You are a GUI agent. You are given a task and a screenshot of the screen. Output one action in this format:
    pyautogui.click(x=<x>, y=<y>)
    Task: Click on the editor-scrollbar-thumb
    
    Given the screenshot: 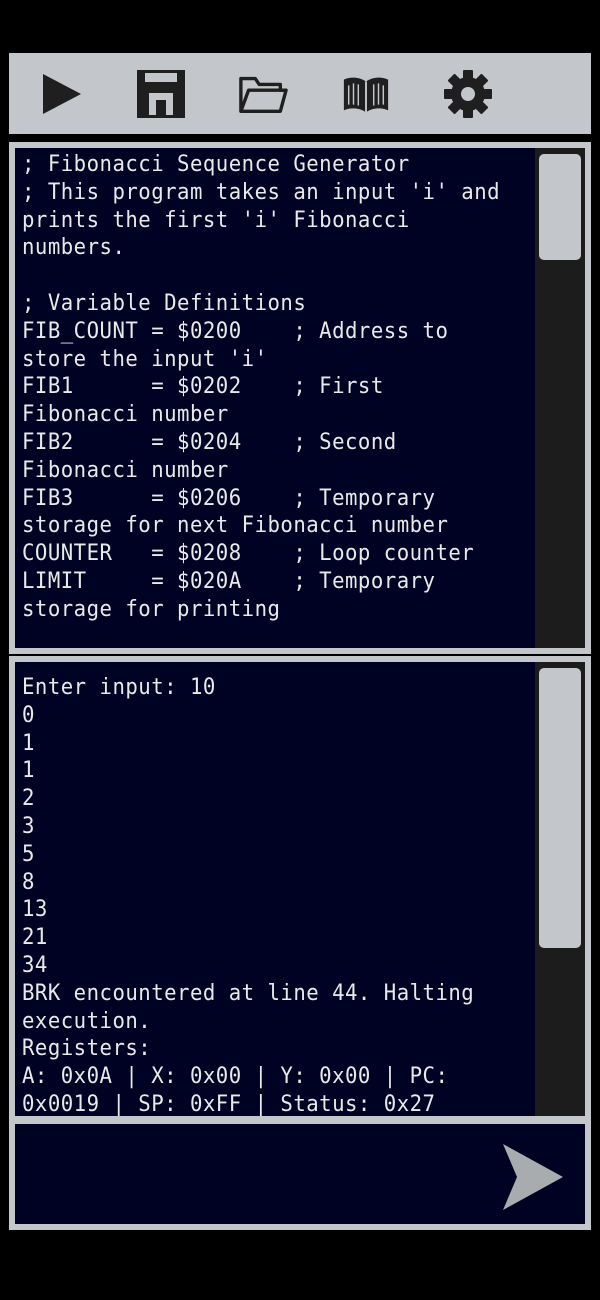 What is the action you would take?
    pyautogui.click(x=560, y=207)
    